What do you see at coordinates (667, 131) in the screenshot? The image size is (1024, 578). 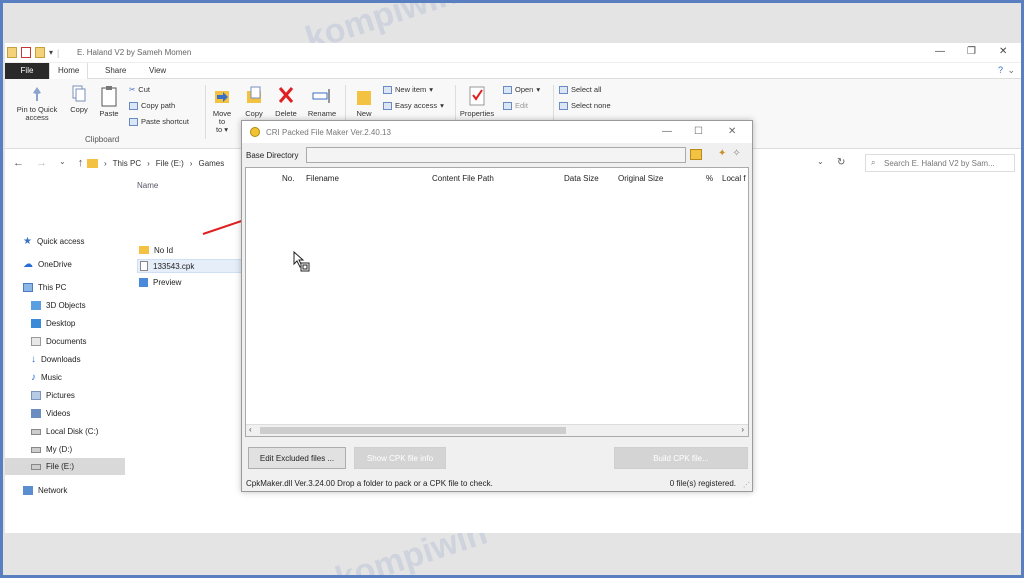 I see `minimize-icon: —` at bounding box center [667, 131].